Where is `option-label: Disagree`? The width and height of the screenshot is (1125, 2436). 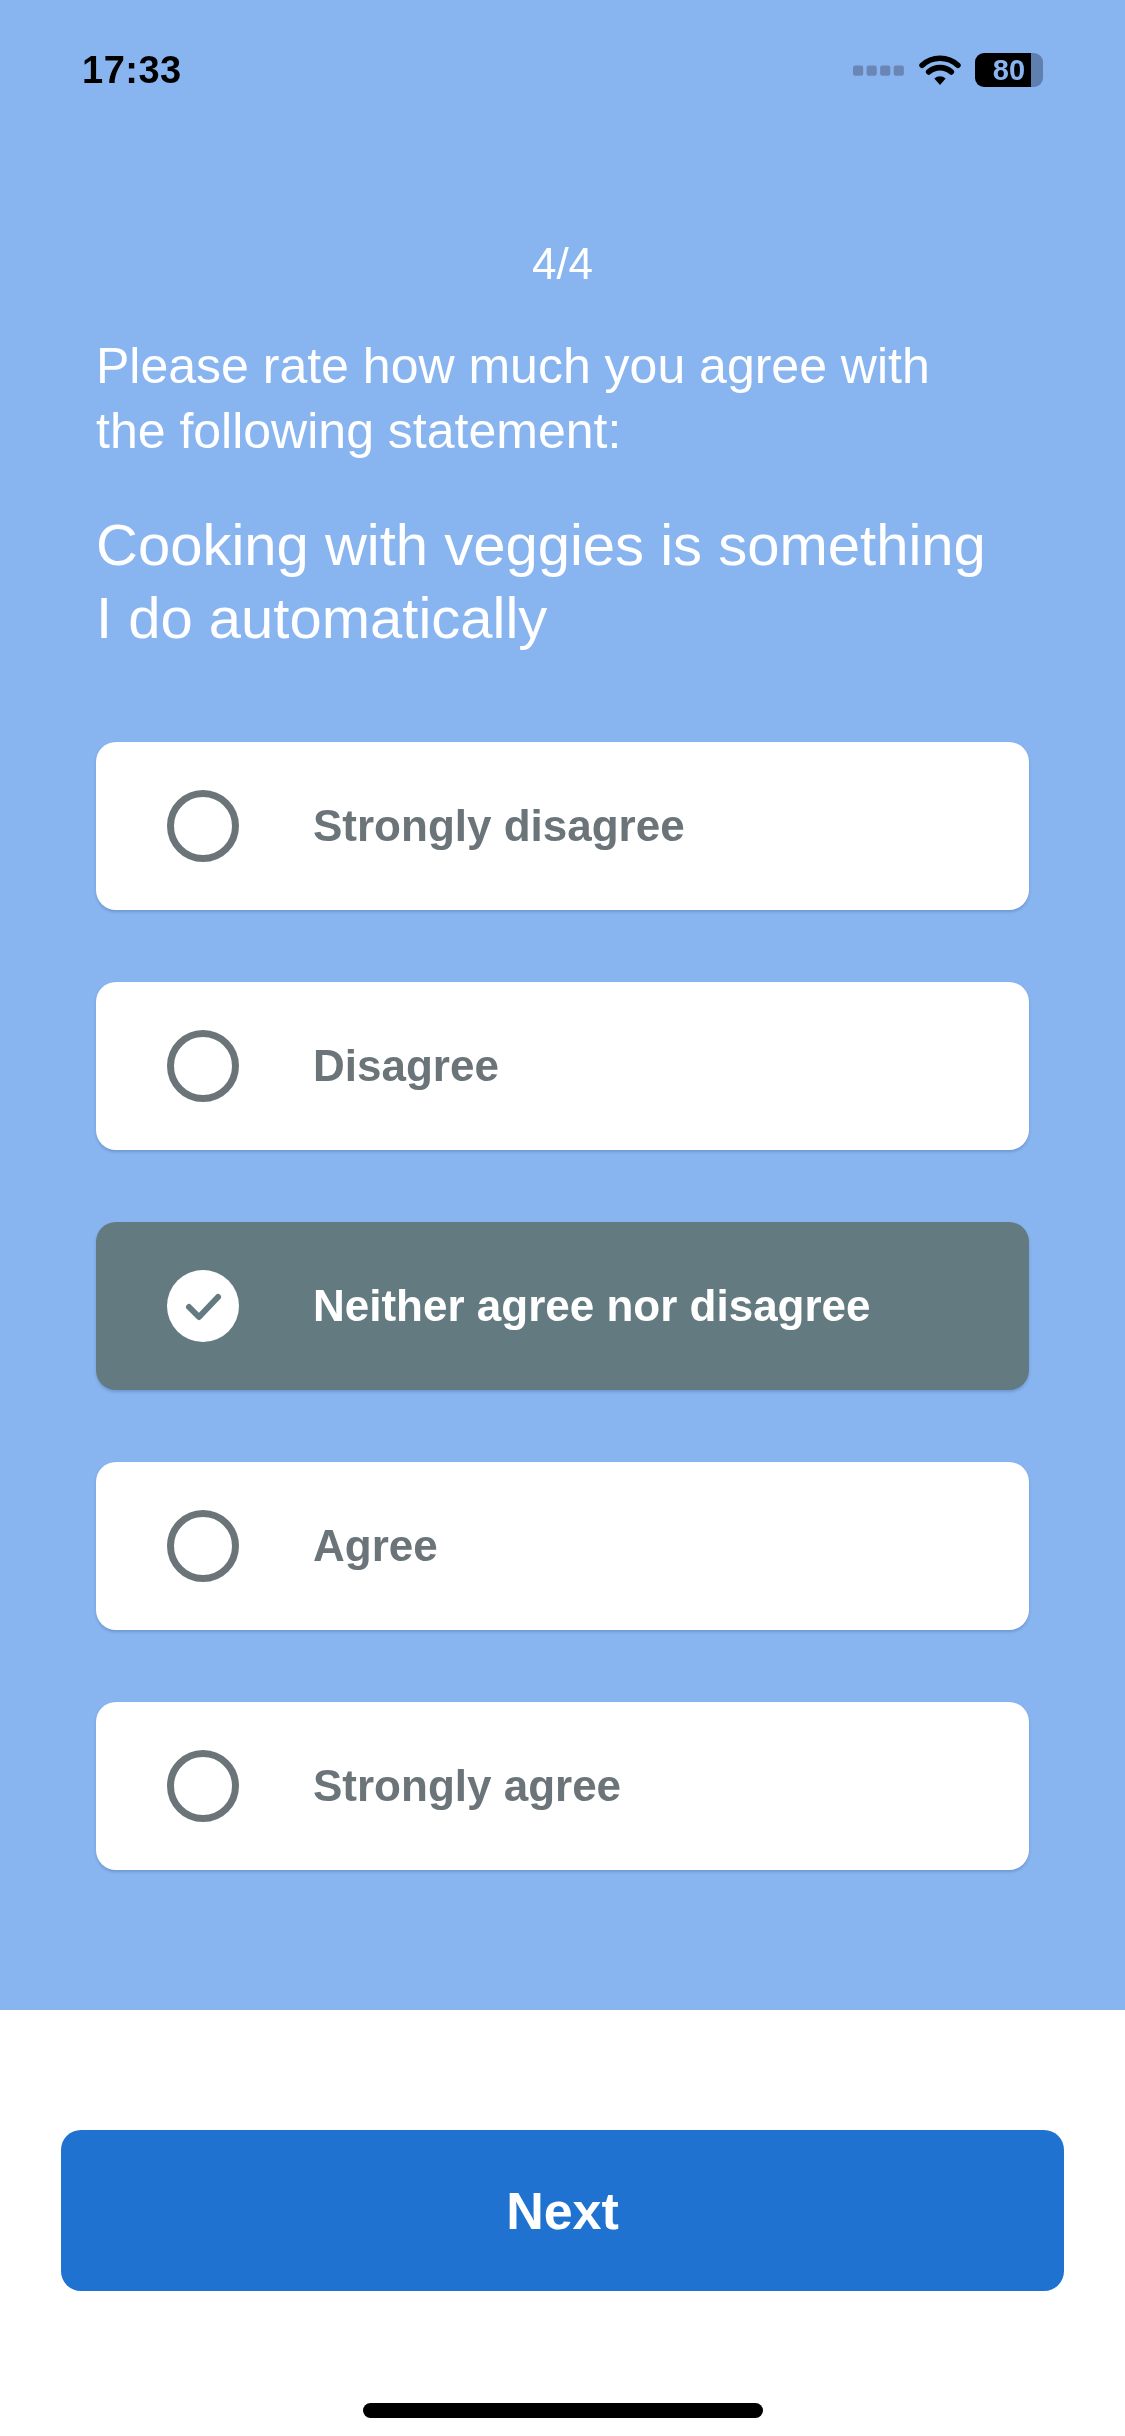 option-label: Disagree is located at coordinates (406, 1066).